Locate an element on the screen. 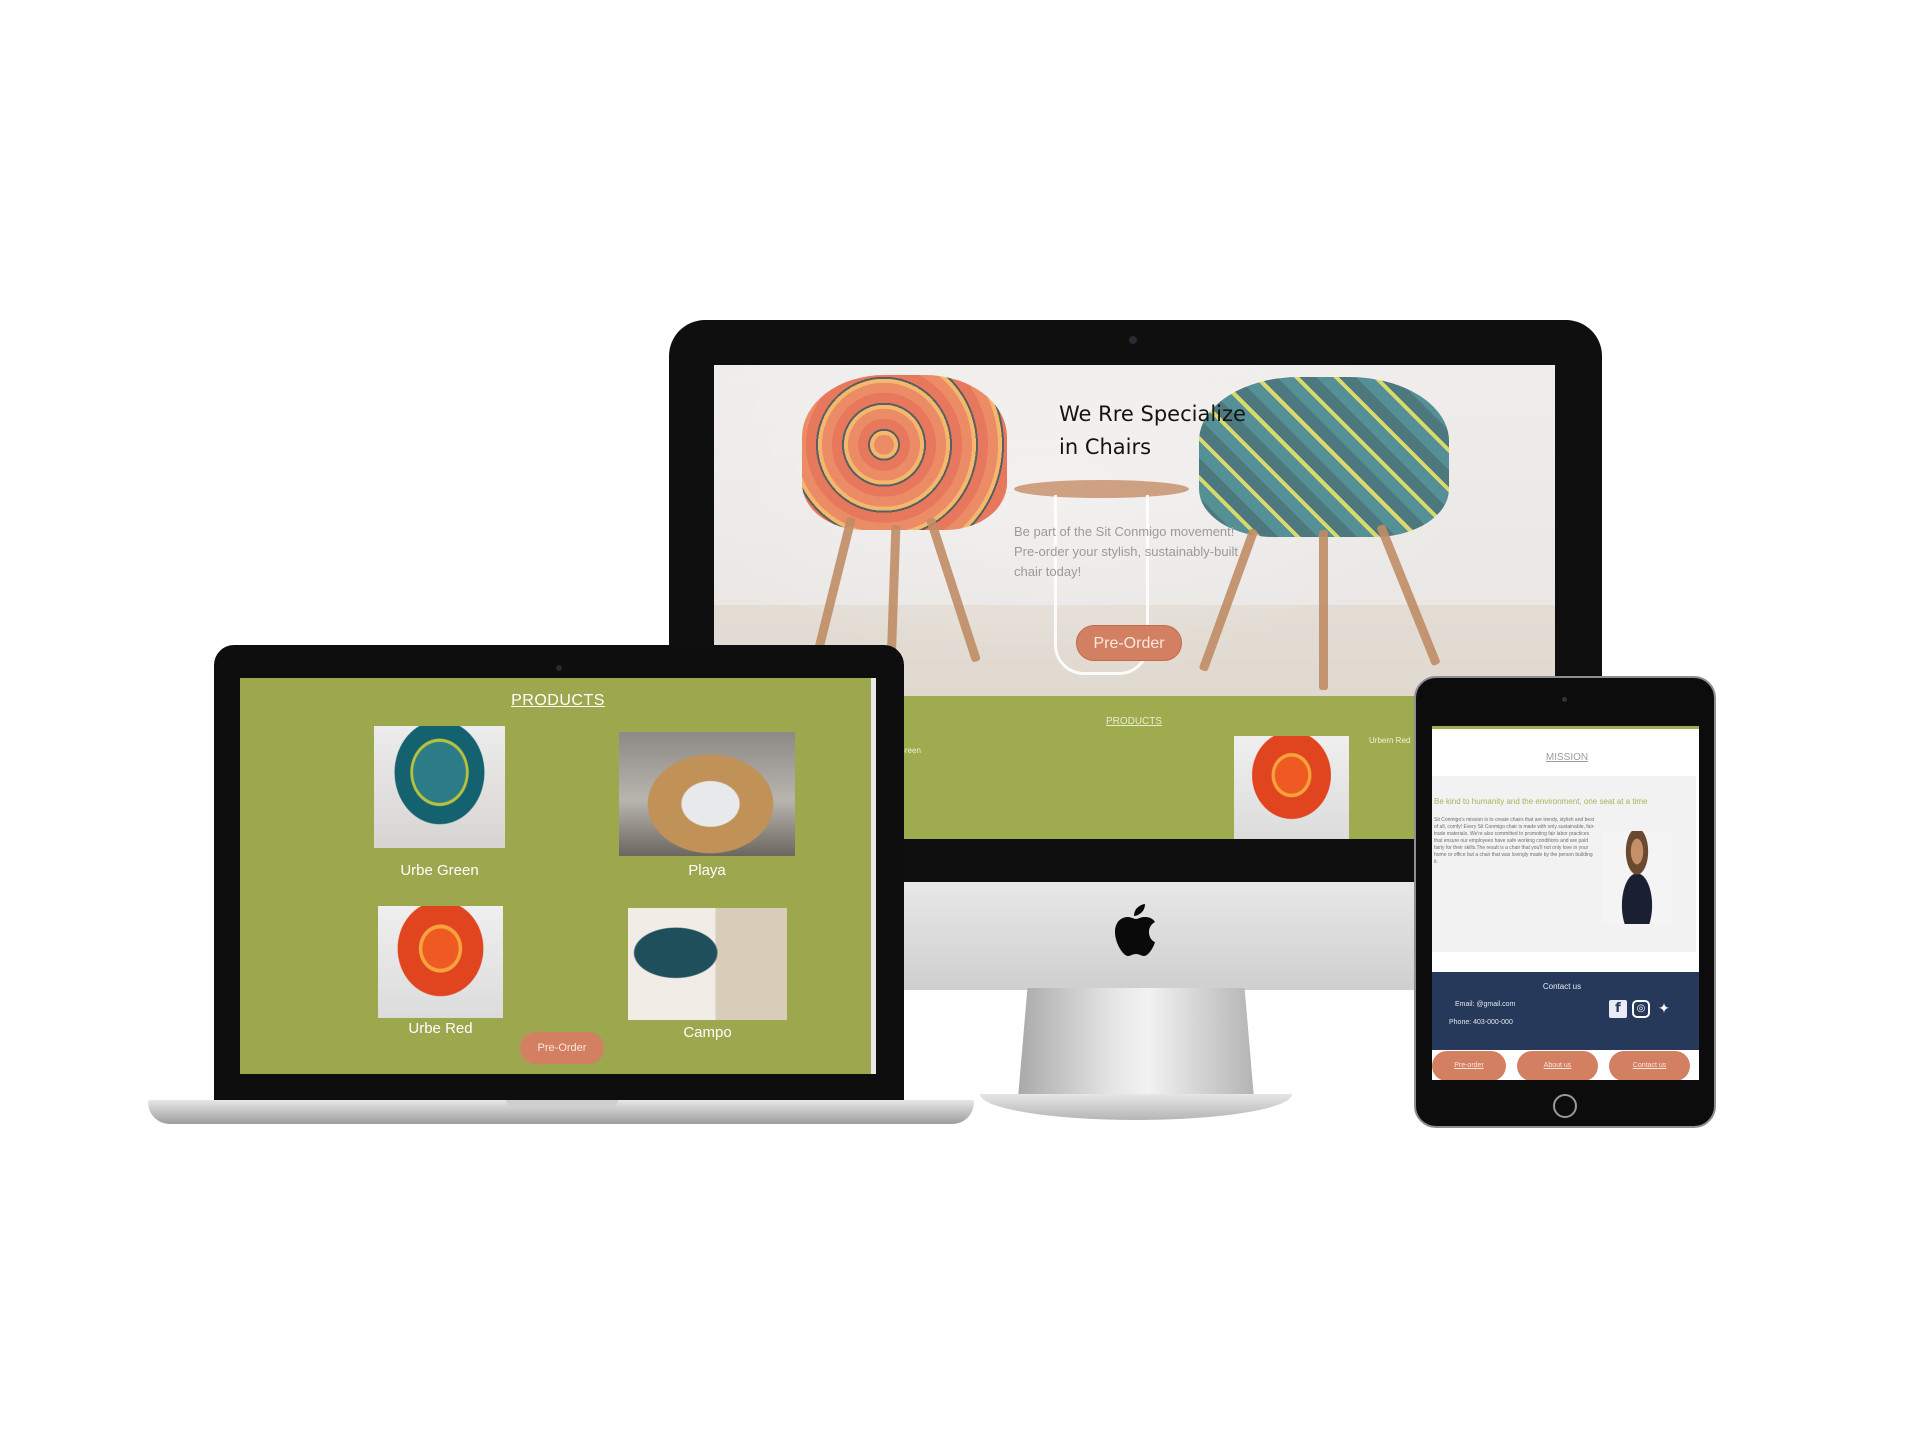 This screenshot has width=1920, height=1440. product-label: Urbe Green is located at coordinates (439, 870).